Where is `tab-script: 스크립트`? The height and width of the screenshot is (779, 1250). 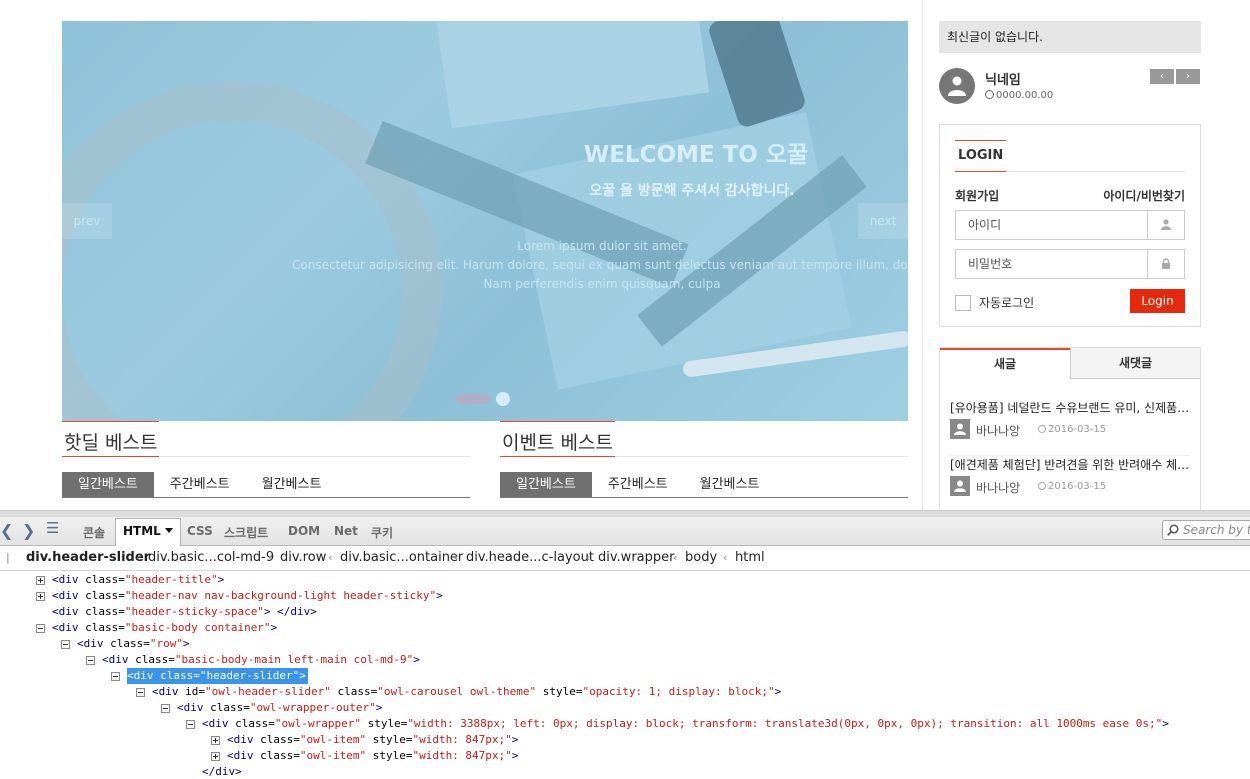 tab-script: 스크립트 is located at coordinates (246, 532).